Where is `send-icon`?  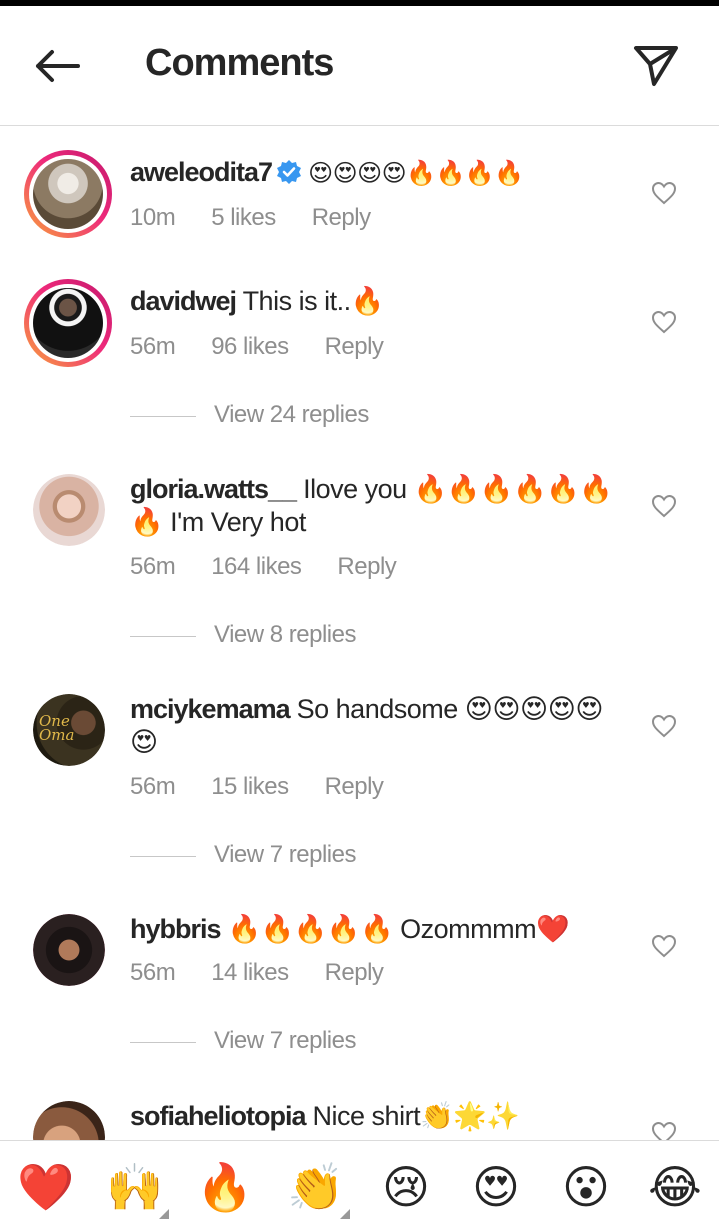 send-icon is located at coordinates (656, 66).